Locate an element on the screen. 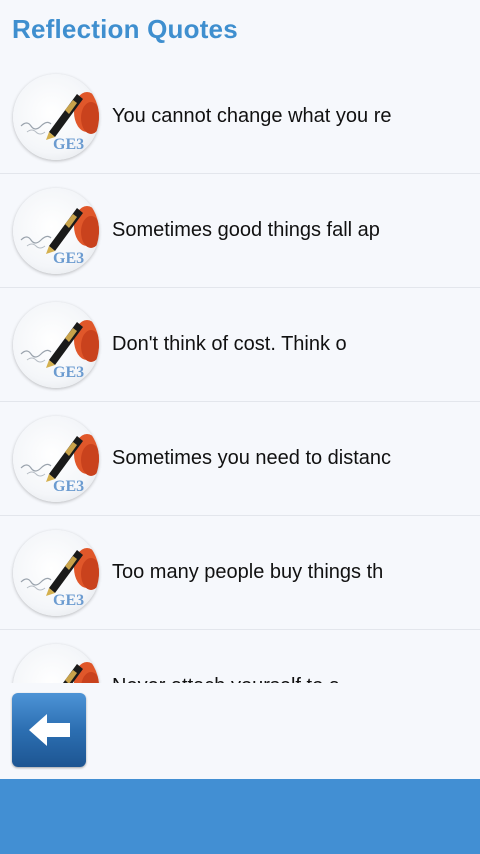  quote-list-item: GE3 Sometimes you need to distanc is located at coordinates (240, 459).